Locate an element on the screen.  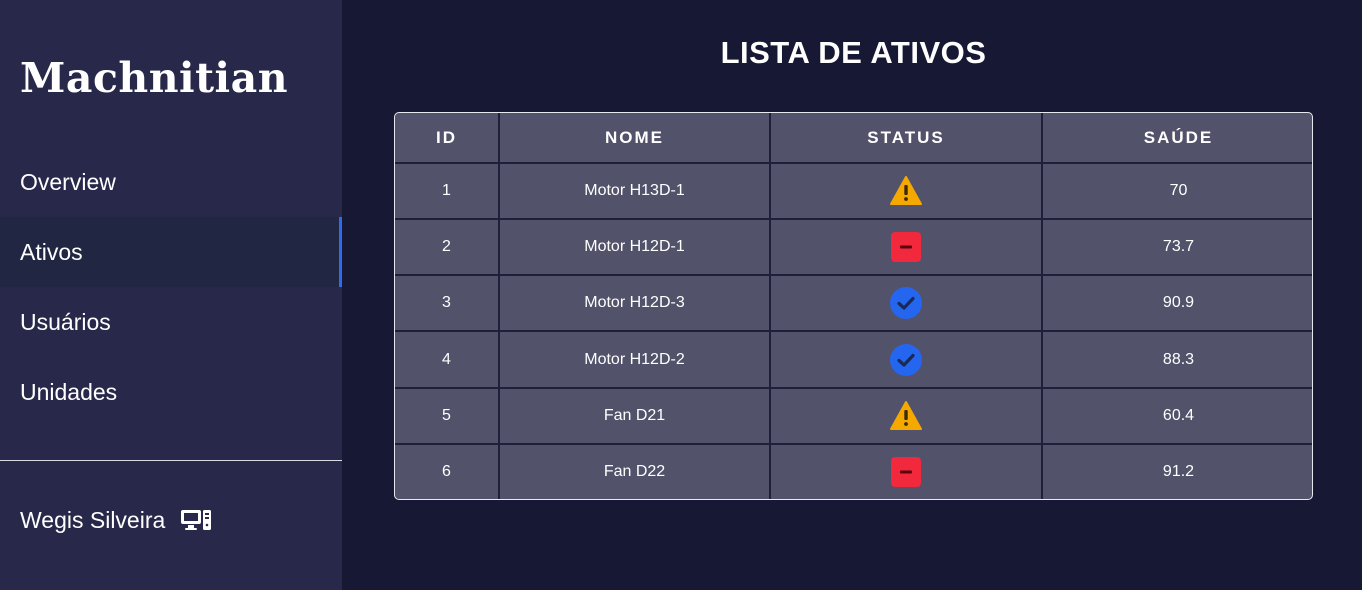
cell-id: 1 is located at coordinates (447, 191).